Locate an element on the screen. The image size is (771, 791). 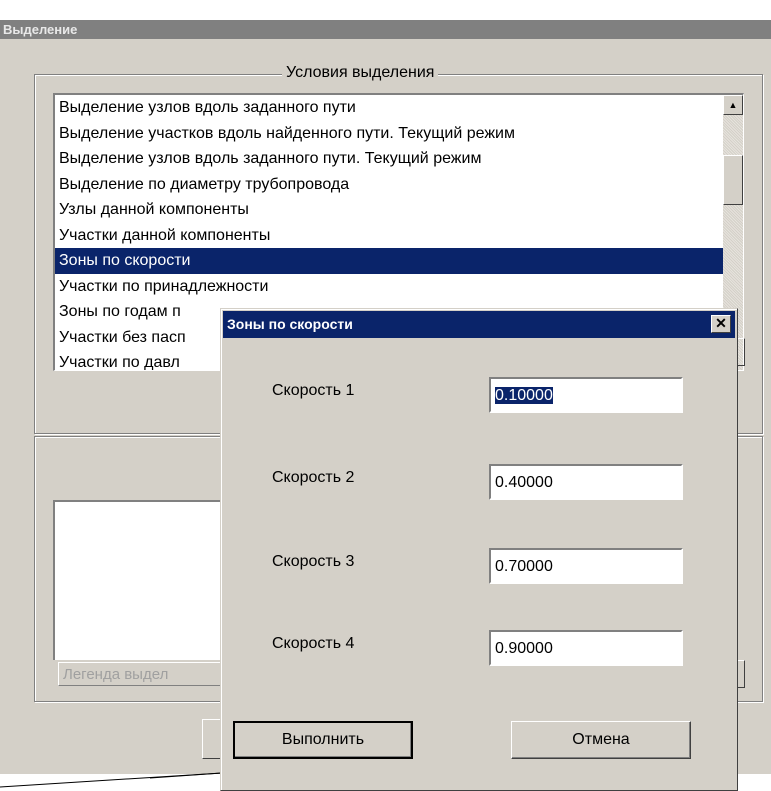
speed-1-value: 0.10000 is located at coordinates (524, 395).